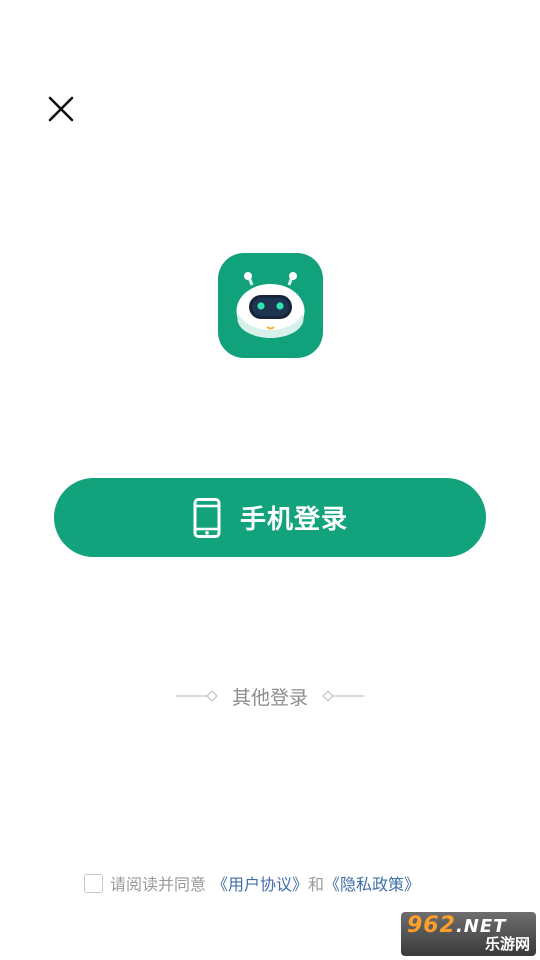 The height and width of the screenshot is (960, 540). I want to click on watermark-number: 962, so click(431, 925).